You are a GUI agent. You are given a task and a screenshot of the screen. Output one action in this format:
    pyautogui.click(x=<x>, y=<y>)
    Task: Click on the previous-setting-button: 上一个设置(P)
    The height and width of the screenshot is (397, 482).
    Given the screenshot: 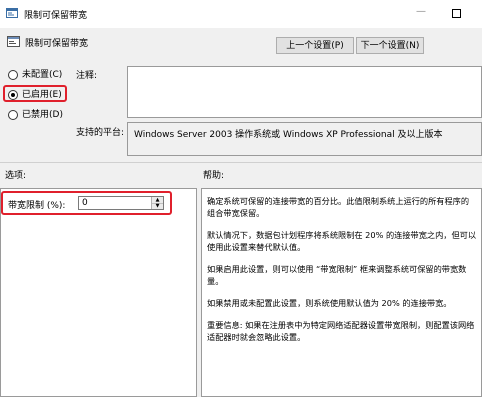 What is the action you would take?
    pyautogui.click(x=315, y=45)
    